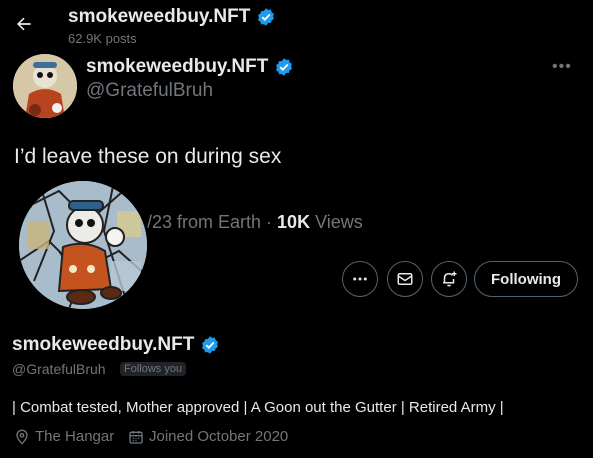 This screenshot has width=593, height=458. Describe the element at coordinates (103, 344) in the screenshot. I see `profile-name-text: smokeweedbuy.NFT` at that location.